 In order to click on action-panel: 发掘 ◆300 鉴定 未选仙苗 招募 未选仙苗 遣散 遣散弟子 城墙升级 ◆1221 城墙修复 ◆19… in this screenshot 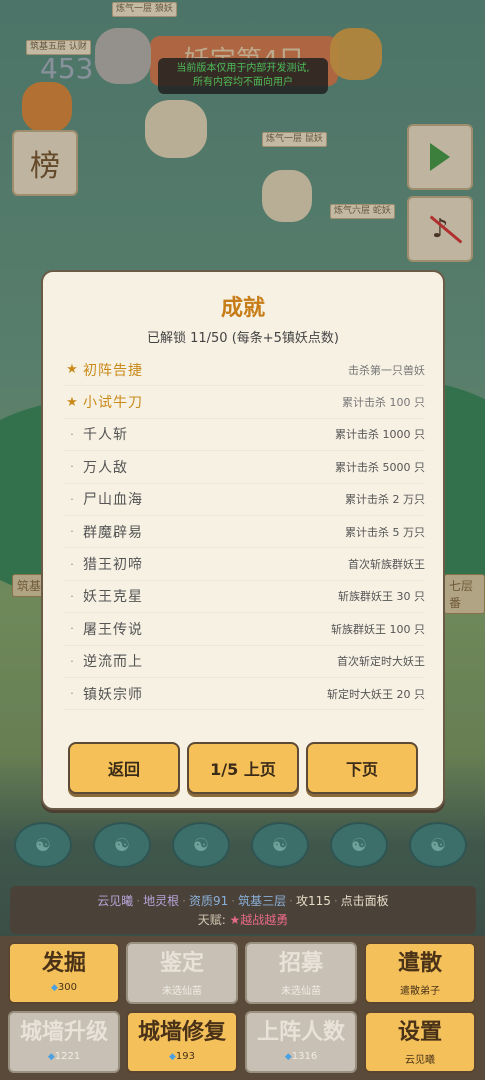, I will do `click(242, 1008)`.